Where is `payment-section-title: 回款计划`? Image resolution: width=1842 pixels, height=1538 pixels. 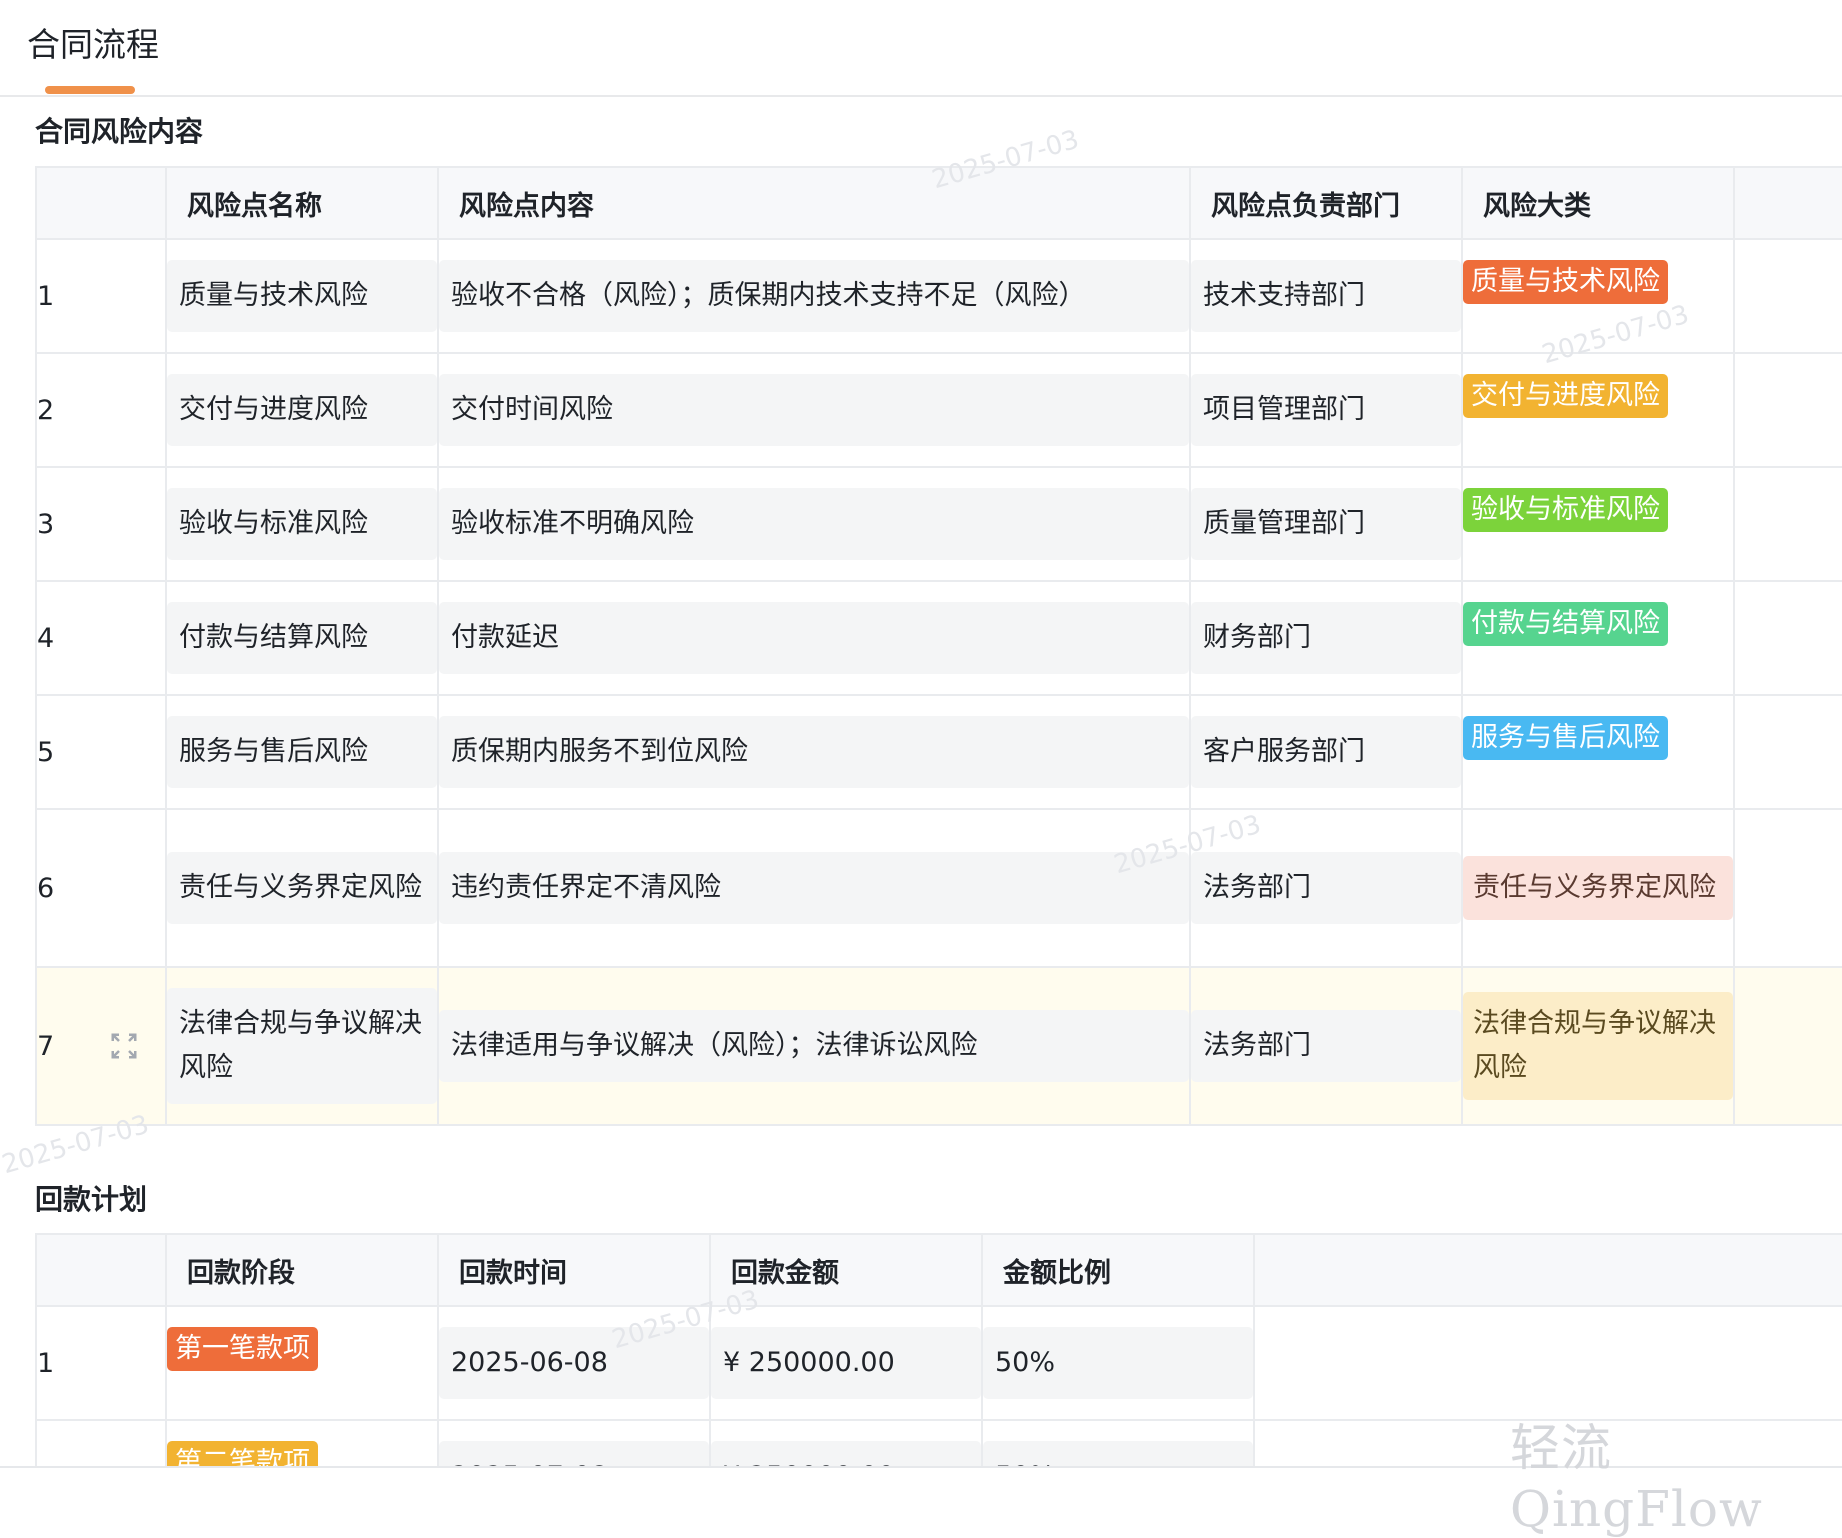 payment-section-title: 回款计划 is located at coordinates (91, 1199).